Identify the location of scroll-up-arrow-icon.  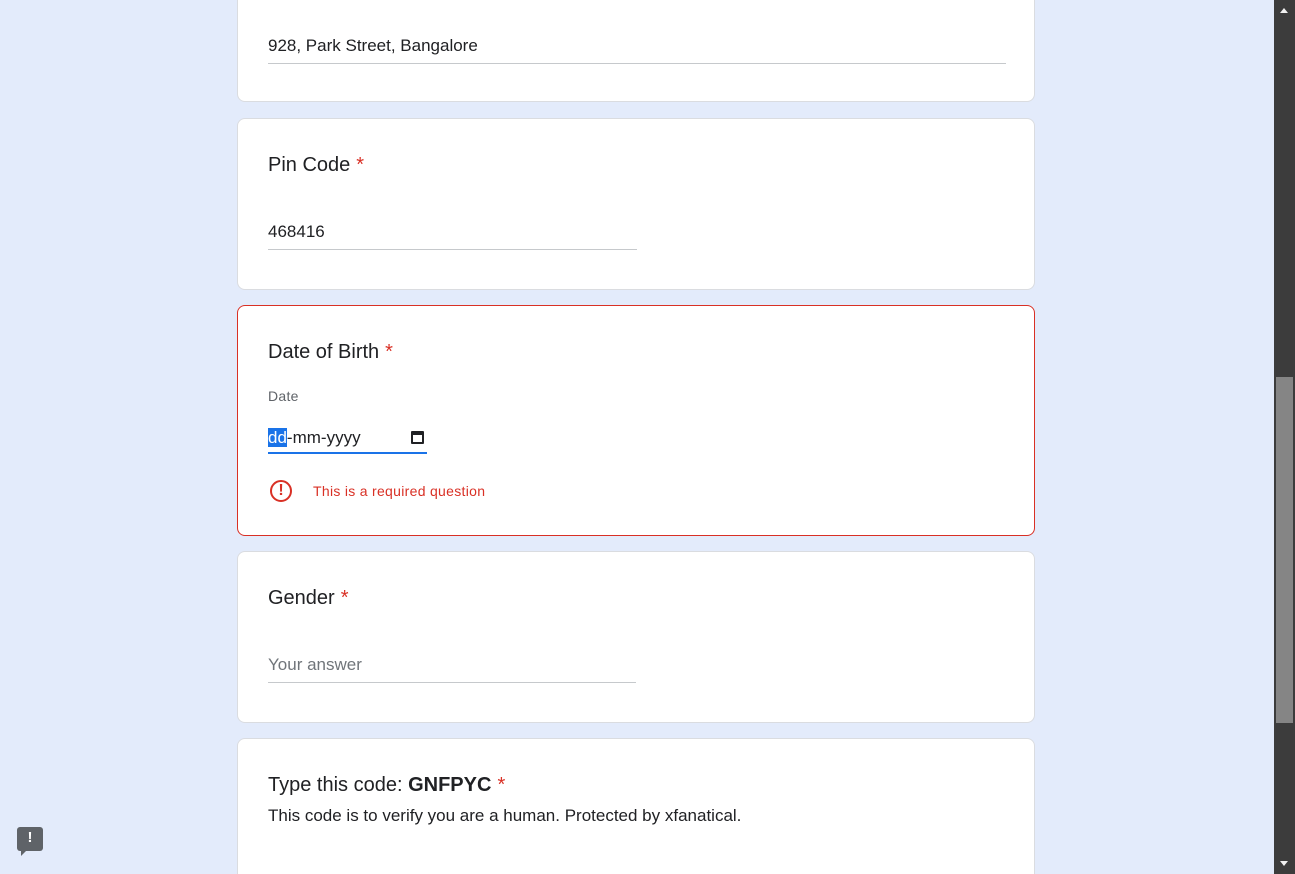
(1284, 10).